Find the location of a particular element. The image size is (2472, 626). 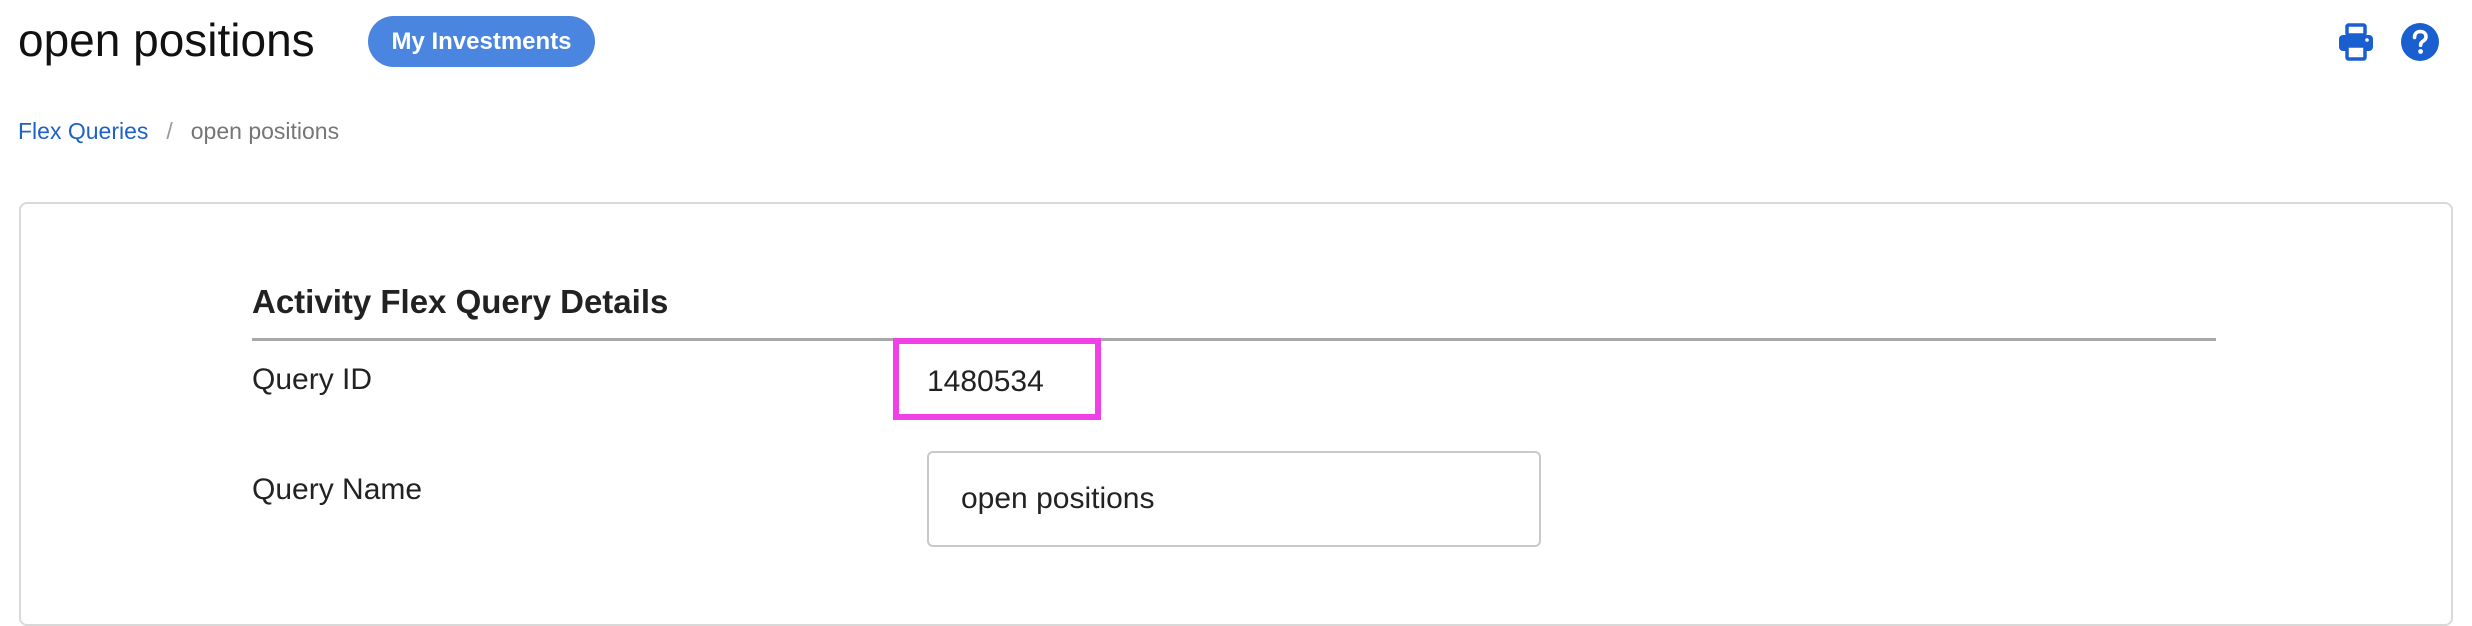

query-id-value: 1480534 is located at coordinates (985, 381).